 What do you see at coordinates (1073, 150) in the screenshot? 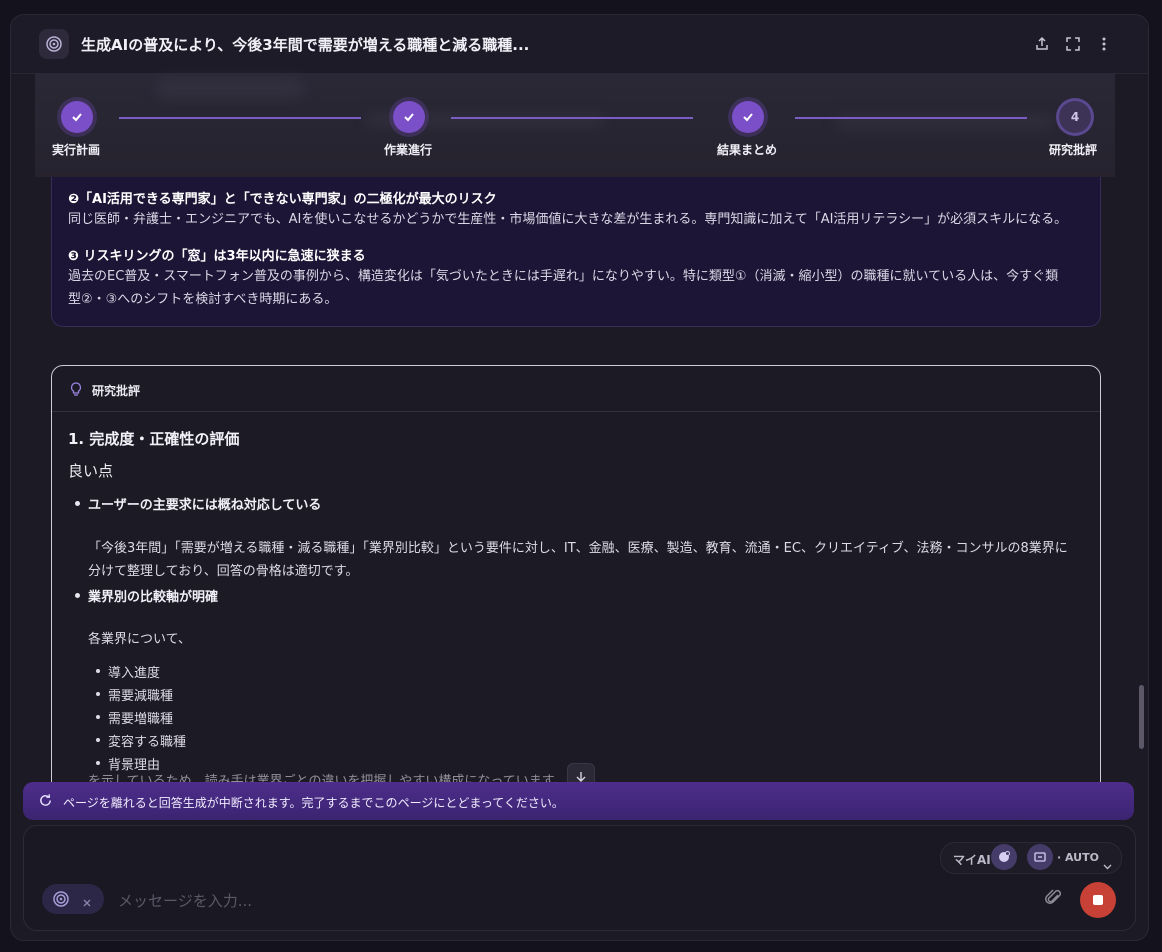
I see `step-4-label: 研究批評` at bounding box center [1073, 150].